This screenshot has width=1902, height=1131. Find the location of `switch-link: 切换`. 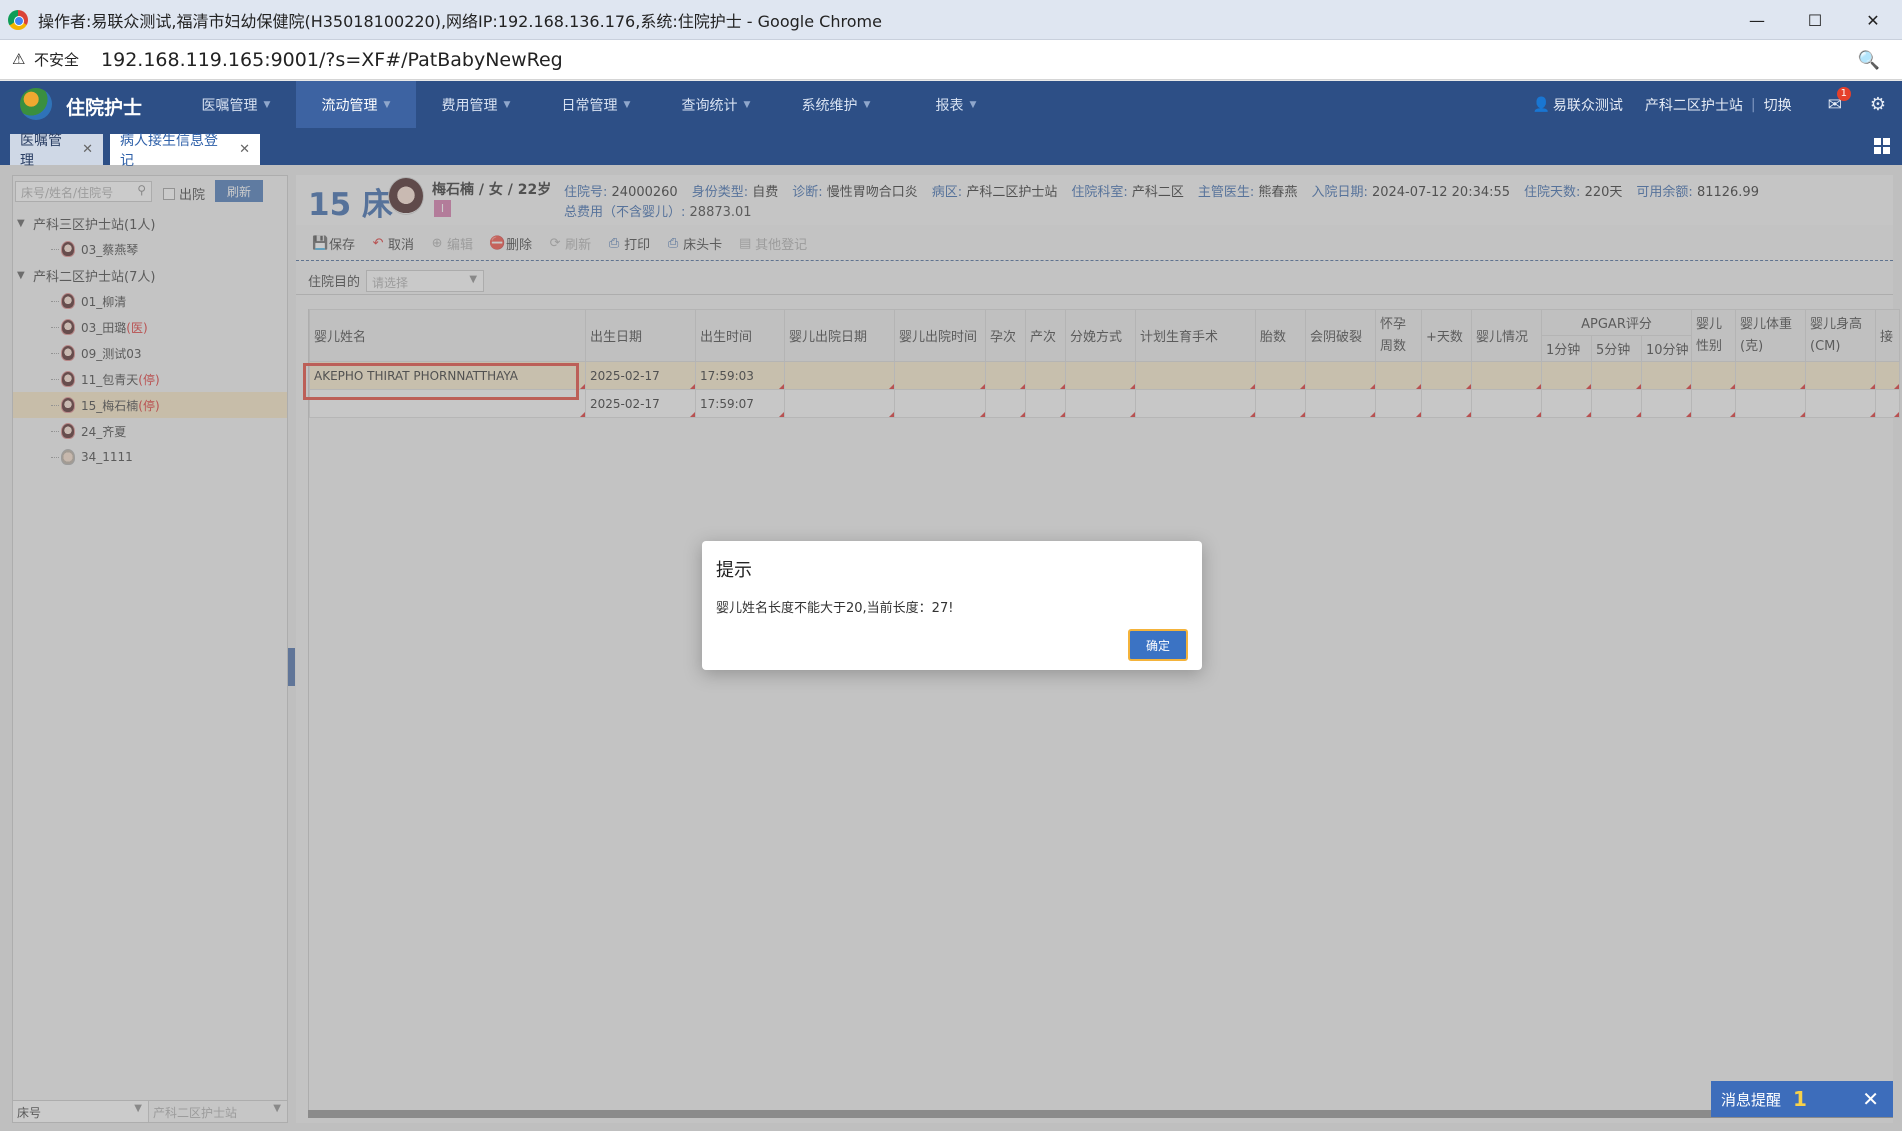

switch-link: 切换 is located at coordinates (1778, 105).